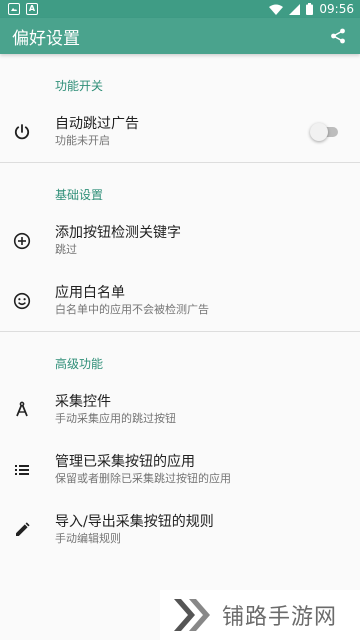 This screenshot has width=360, height=640. What do you see at coordinates (192, 615) in the screenshot?
I see `watermark-logo-icon` at bounding box center [192, 615].